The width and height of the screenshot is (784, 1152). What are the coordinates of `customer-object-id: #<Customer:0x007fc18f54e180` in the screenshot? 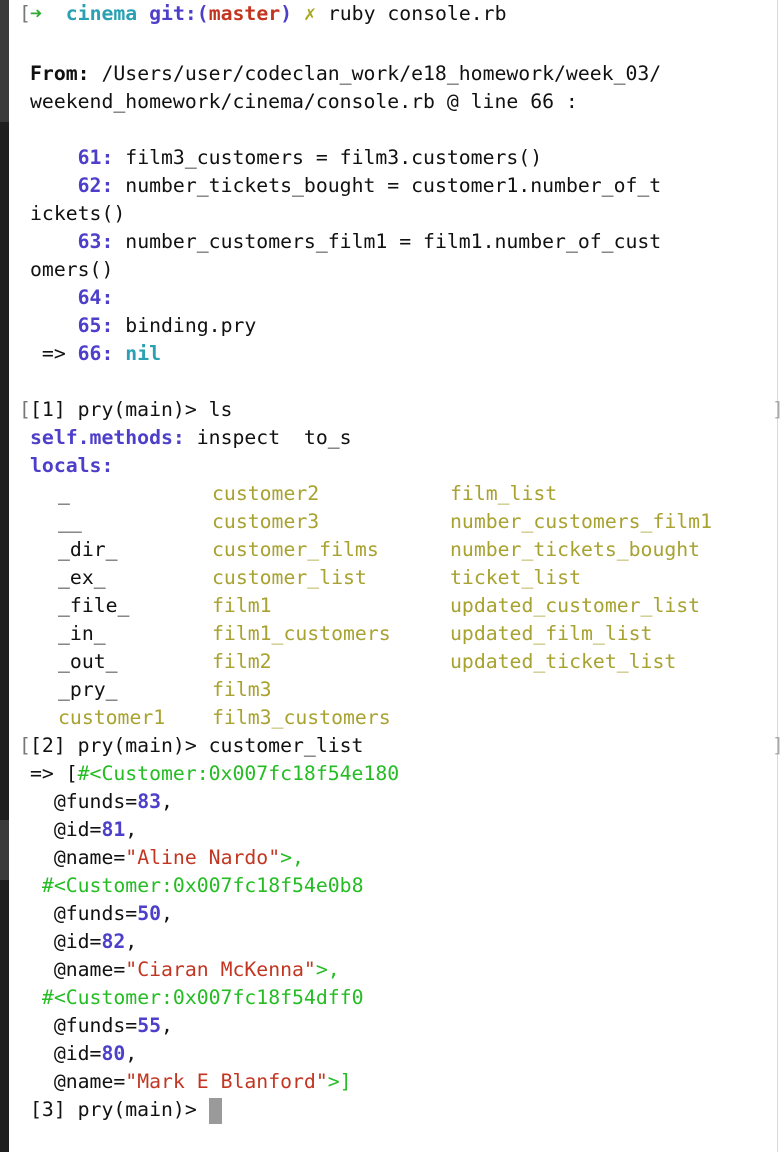 It's located at (238, 773).